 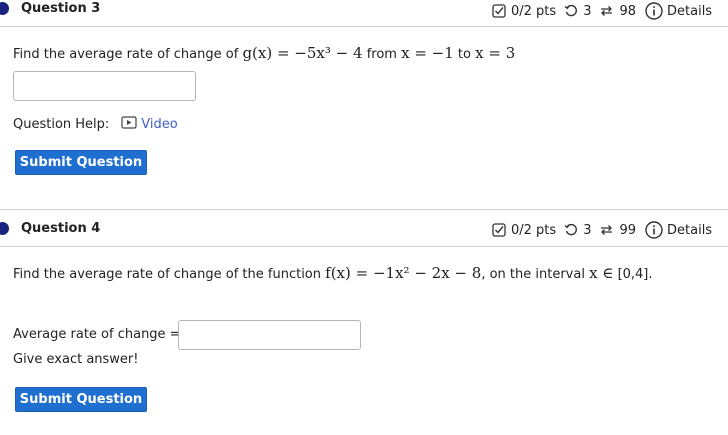 What do you see at coordinates (159, 124) in the screenshot?
I see `video-link: Video` at bounding box center [159, 124].